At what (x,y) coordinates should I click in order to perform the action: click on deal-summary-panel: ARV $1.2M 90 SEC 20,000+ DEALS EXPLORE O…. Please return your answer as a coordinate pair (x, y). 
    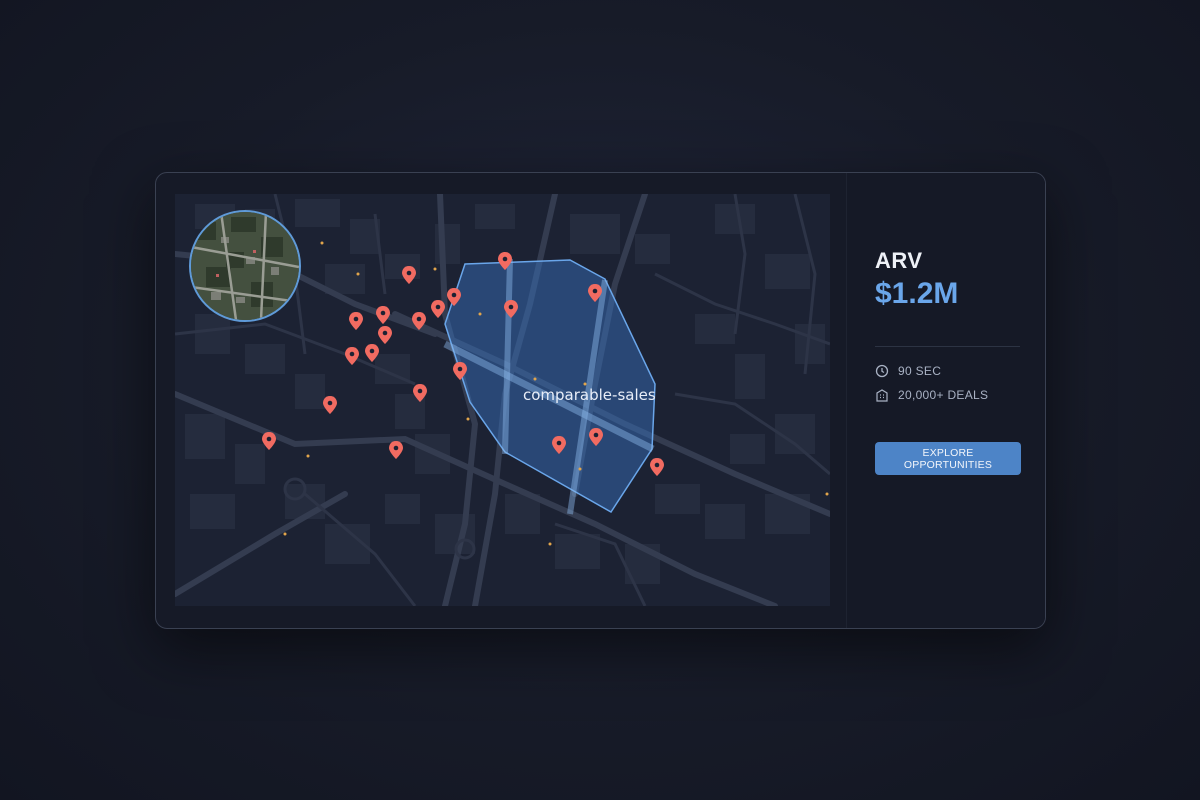
    Looking at the image, I should click on (945, 400).